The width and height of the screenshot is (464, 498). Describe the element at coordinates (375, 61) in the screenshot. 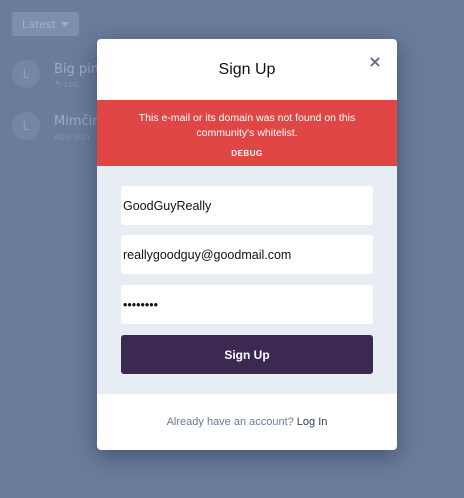

I see `close-icon: ×` at that location.